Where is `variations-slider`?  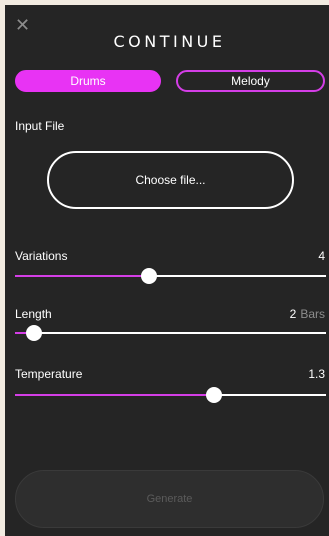
variations-slider is located at coordinates (170, 276).